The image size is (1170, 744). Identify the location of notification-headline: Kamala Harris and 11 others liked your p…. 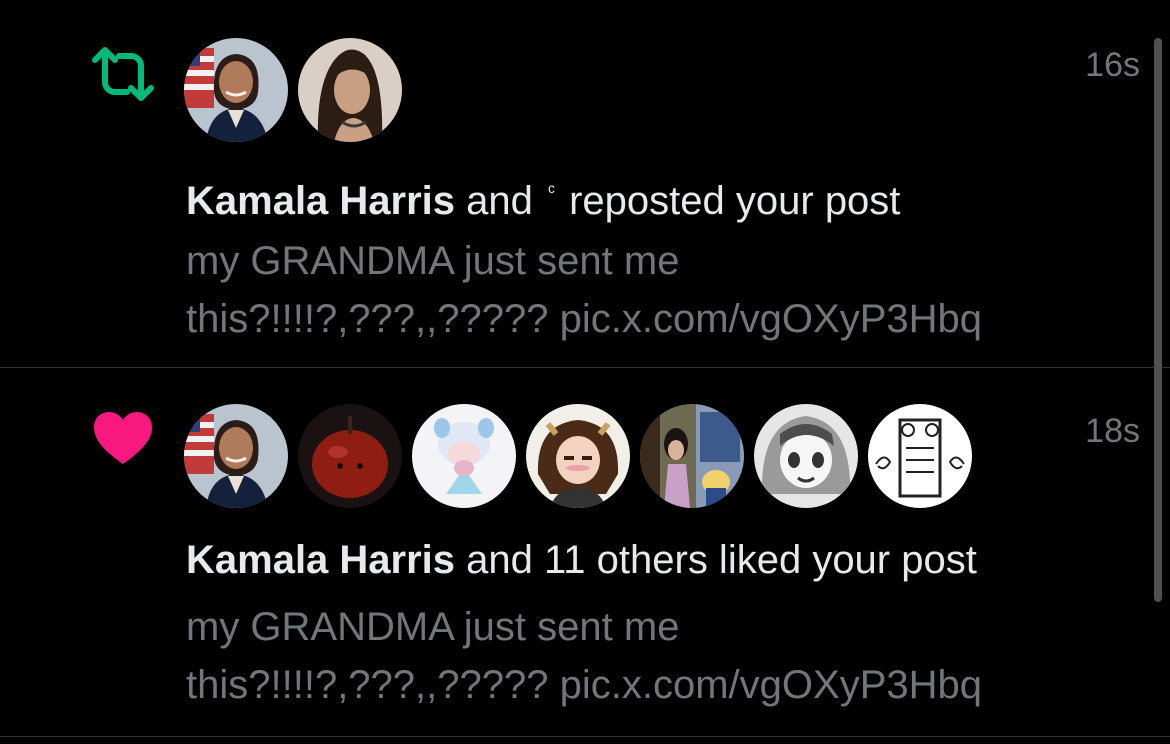
(581, 560).